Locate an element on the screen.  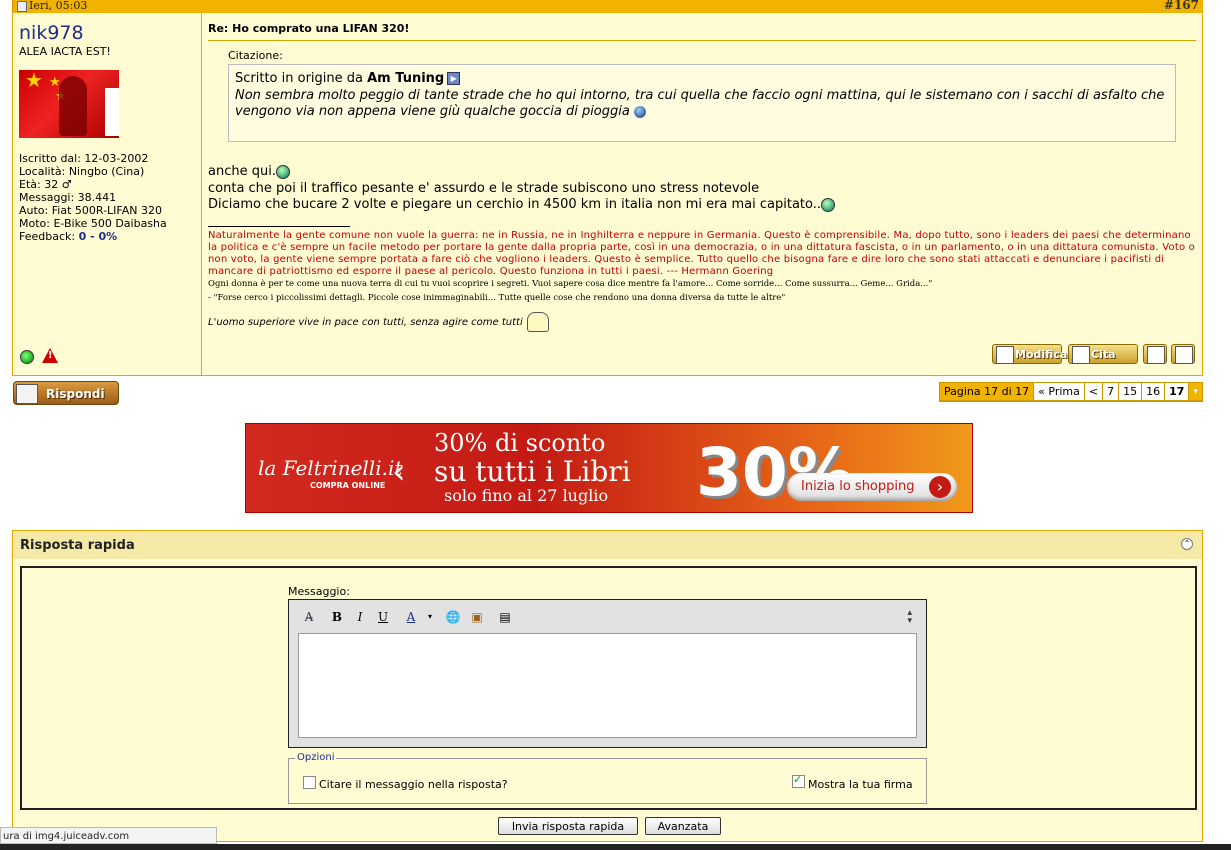
page-dropdown-icon: ▾ is located at coordinates (1195, 392).